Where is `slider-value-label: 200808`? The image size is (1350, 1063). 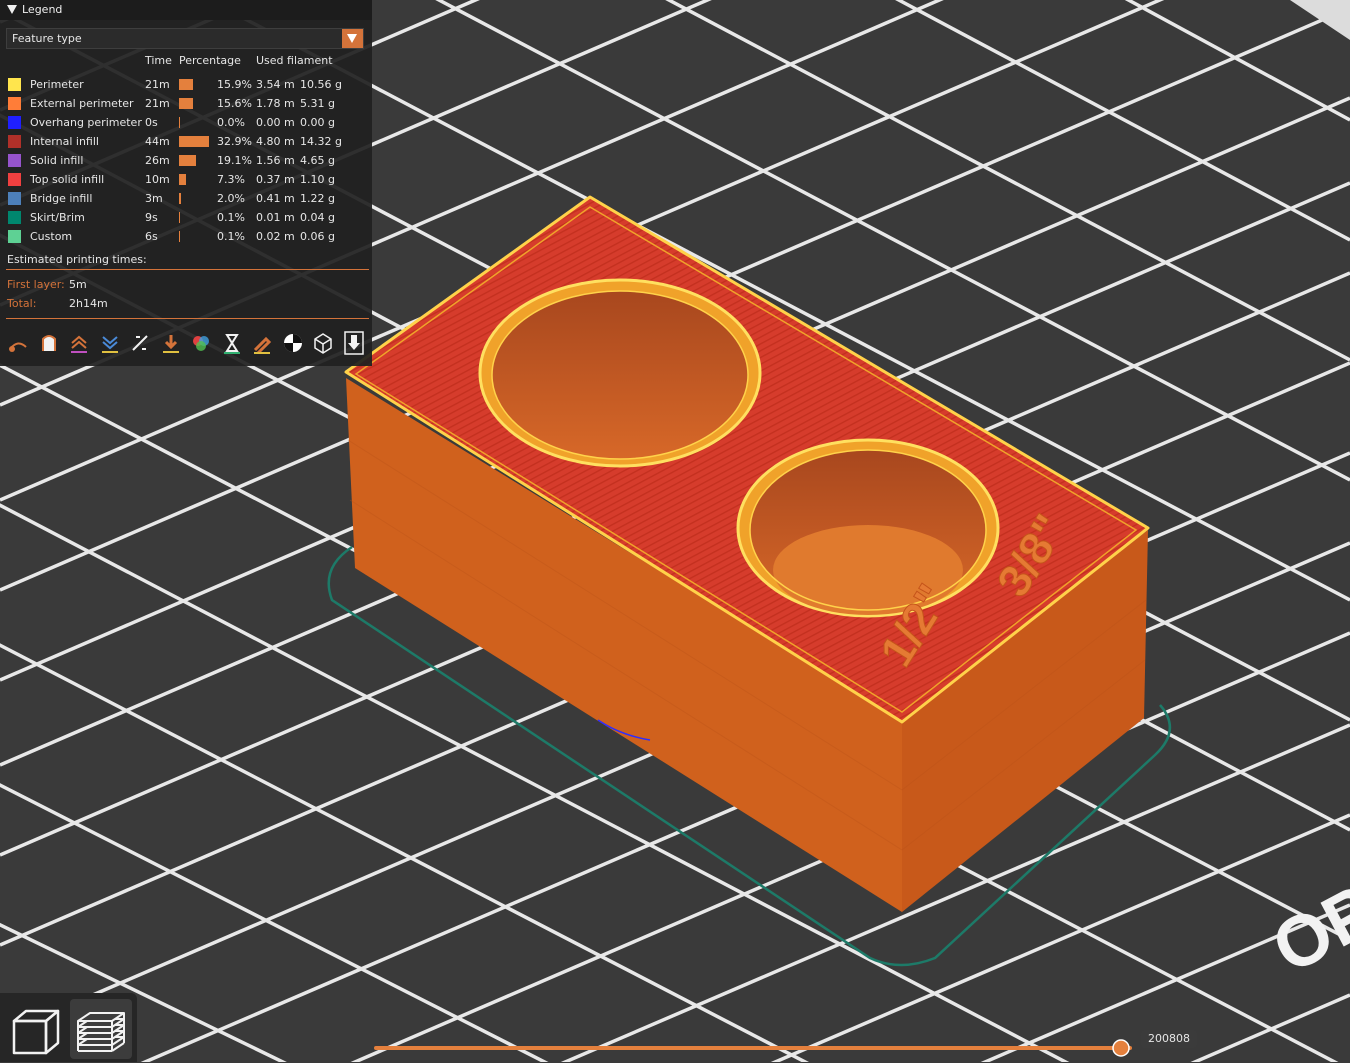 slider-value-label: 200808 is located at coordinates (1169, 1039).